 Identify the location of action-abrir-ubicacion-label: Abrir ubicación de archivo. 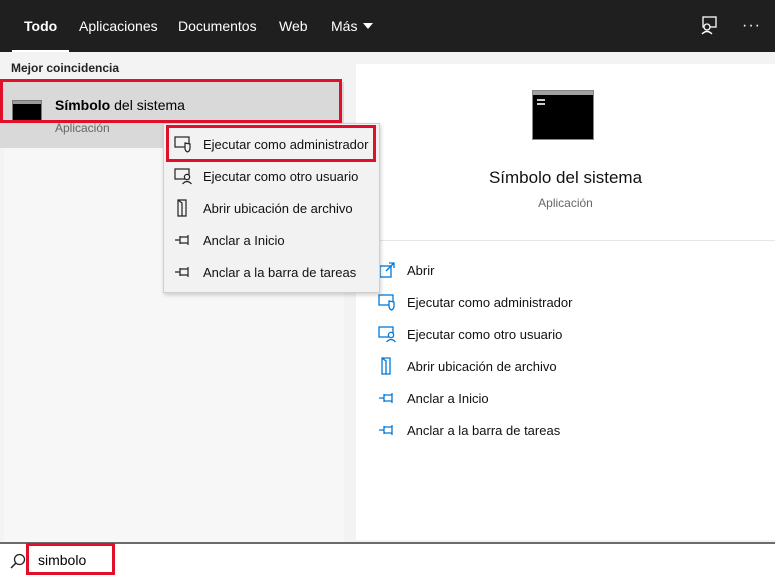
(482, 366).